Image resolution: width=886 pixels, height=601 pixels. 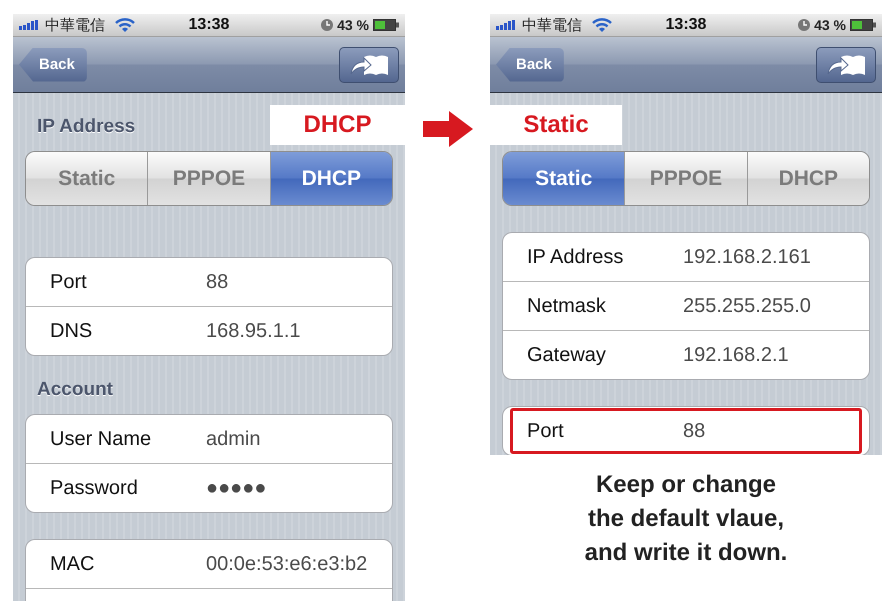 What do you see at coordinates (86, 127) in the screenshot?
I see `section-header: IP Address` at bounding box center [86, 127].